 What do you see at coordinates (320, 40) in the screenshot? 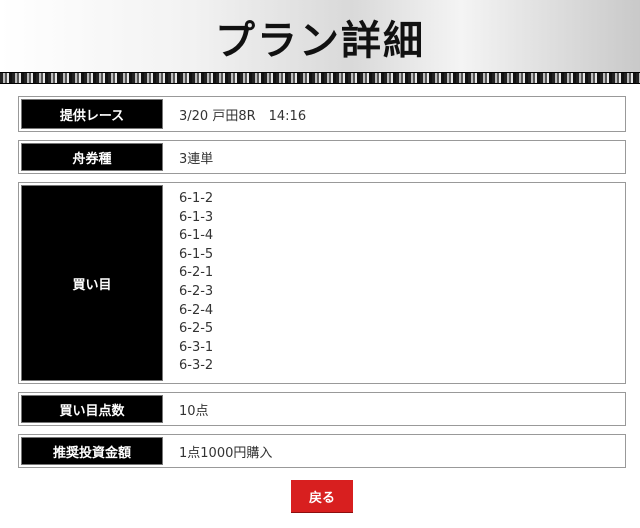
I see `page-title: プラン詳細` at bounding box center [320, 40].